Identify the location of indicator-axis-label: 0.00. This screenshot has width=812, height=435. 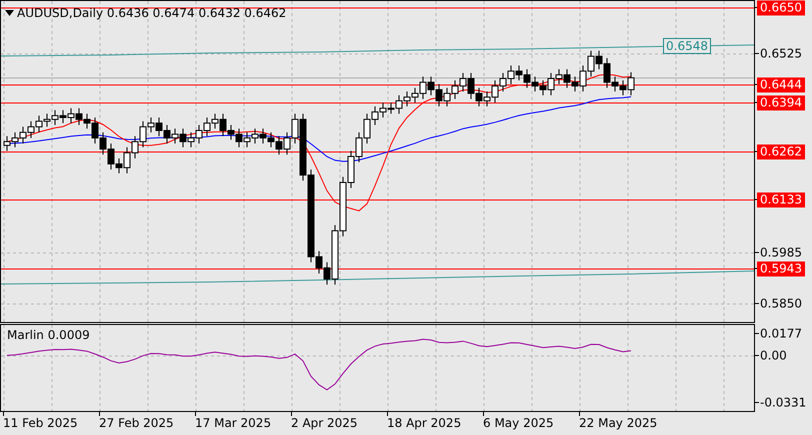
(773, 356).